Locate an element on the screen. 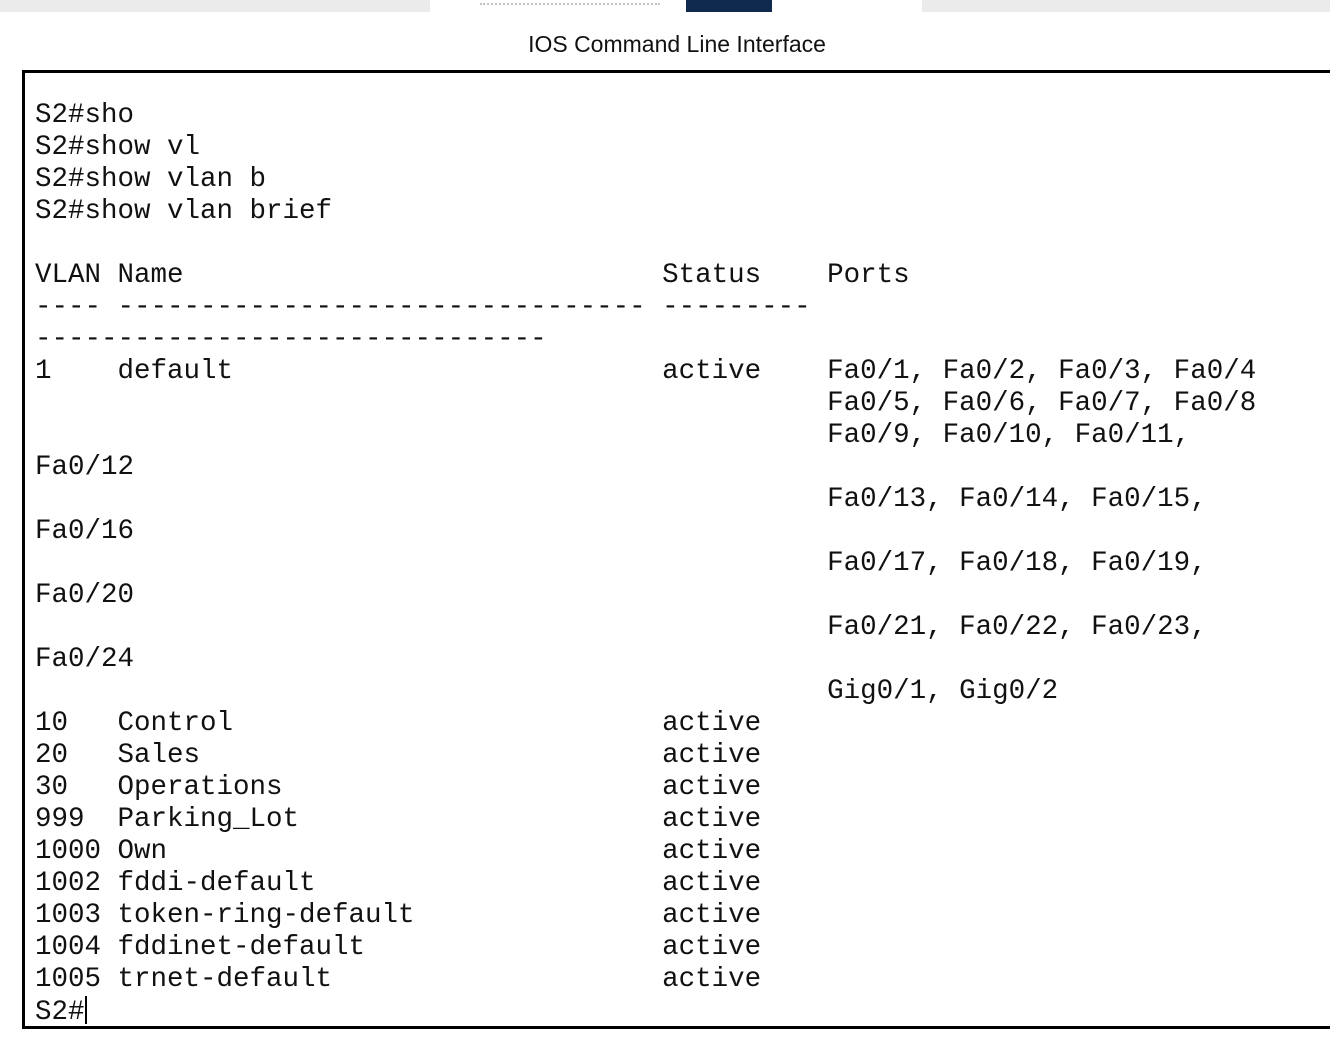  tab-strip-label-remnant is located at coordinates (570, 2).